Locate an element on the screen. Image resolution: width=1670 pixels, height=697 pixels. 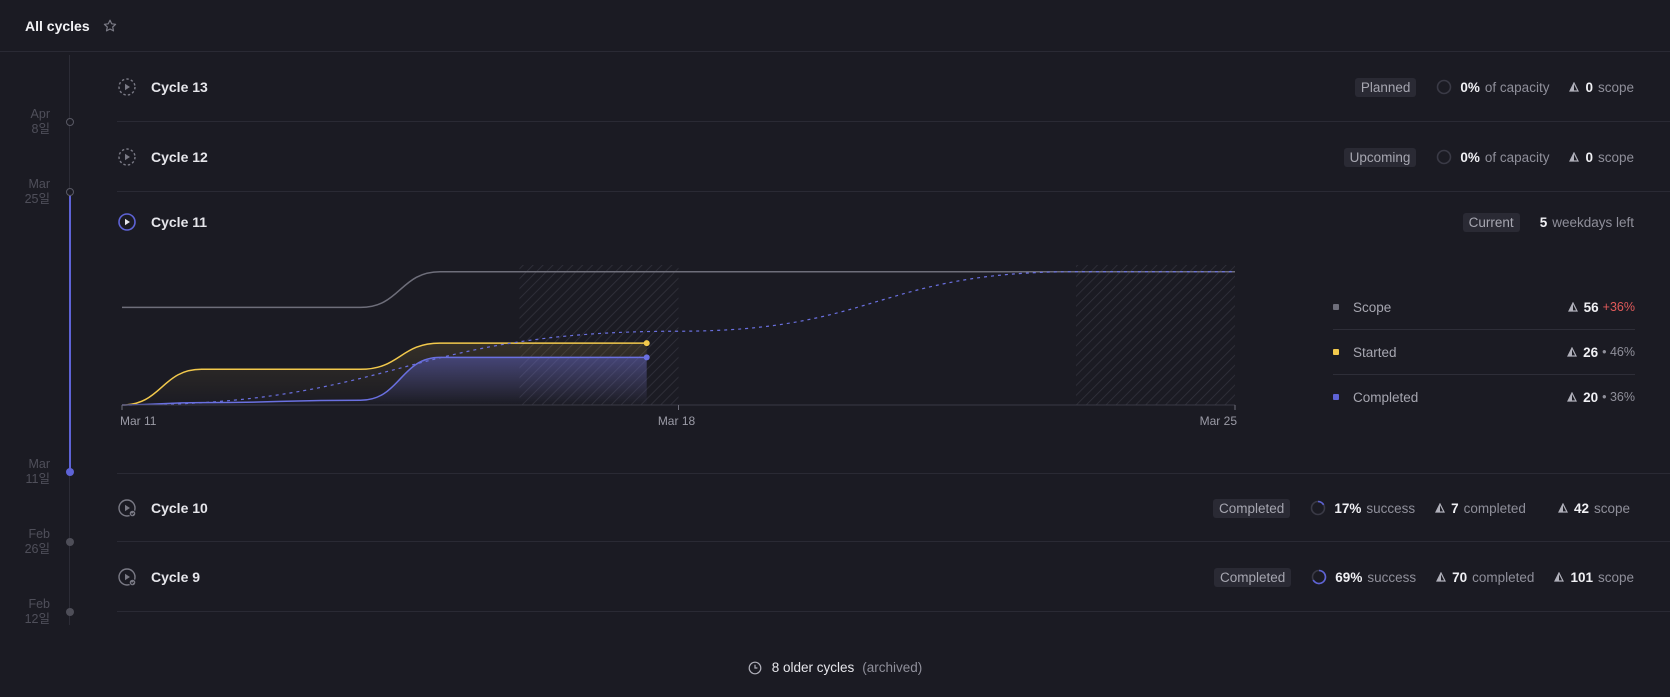
timeline-date: Mar 11일 is located at coordinates (37, 471).